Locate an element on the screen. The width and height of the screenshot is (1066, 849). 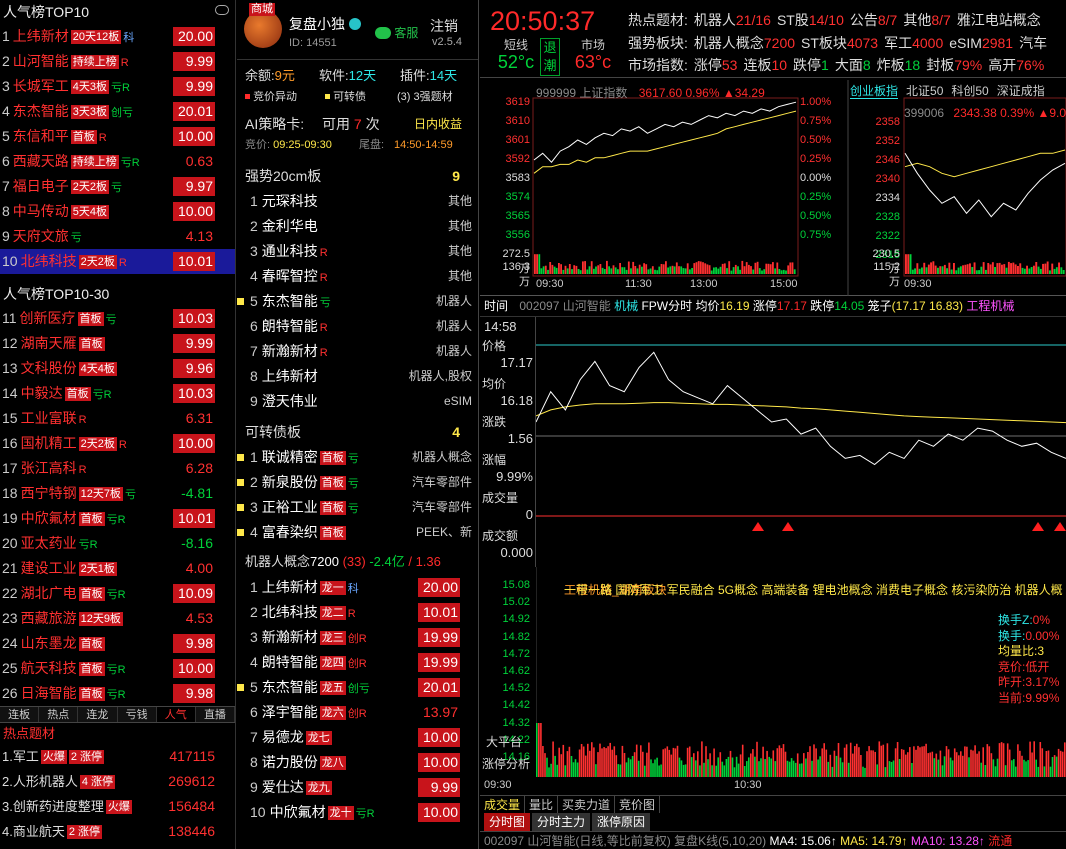
list-row: 2 新泉股份 首板亏 汽车零部件 is located at coordinates (357, 482).